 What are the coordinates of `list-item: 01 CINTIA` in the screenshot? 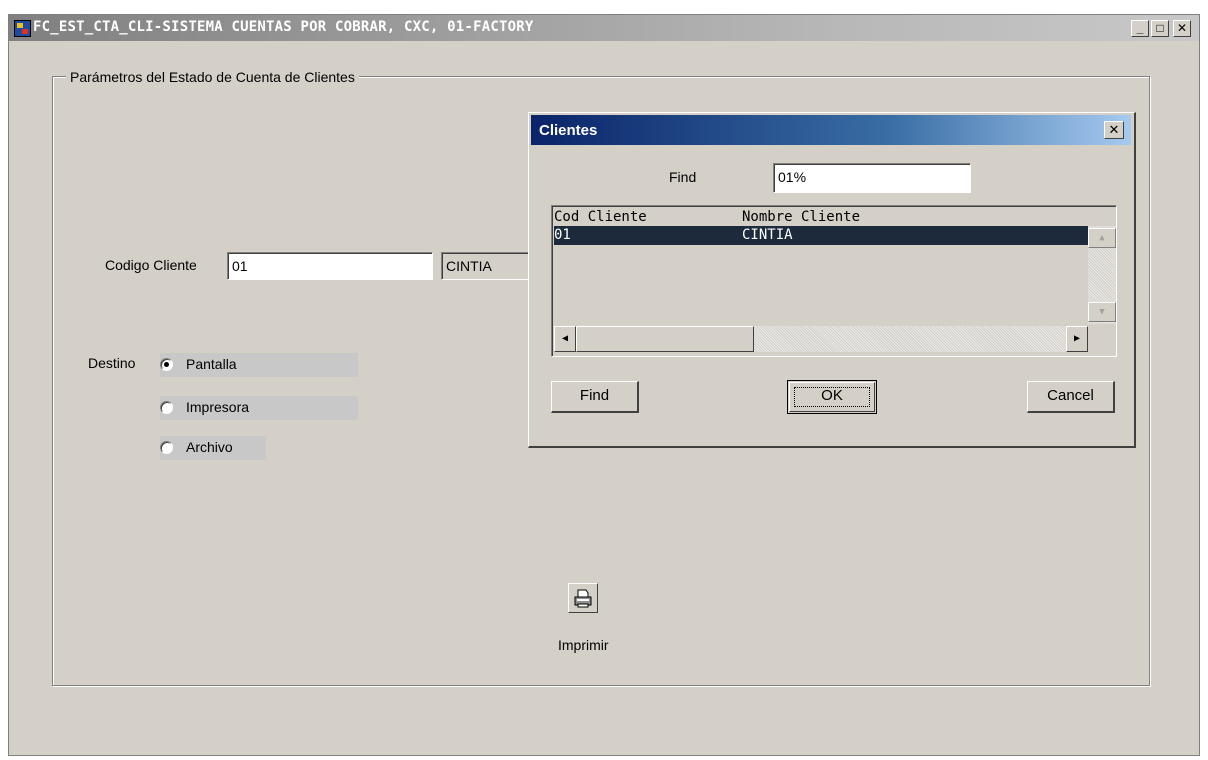 It's located at (821, 235).